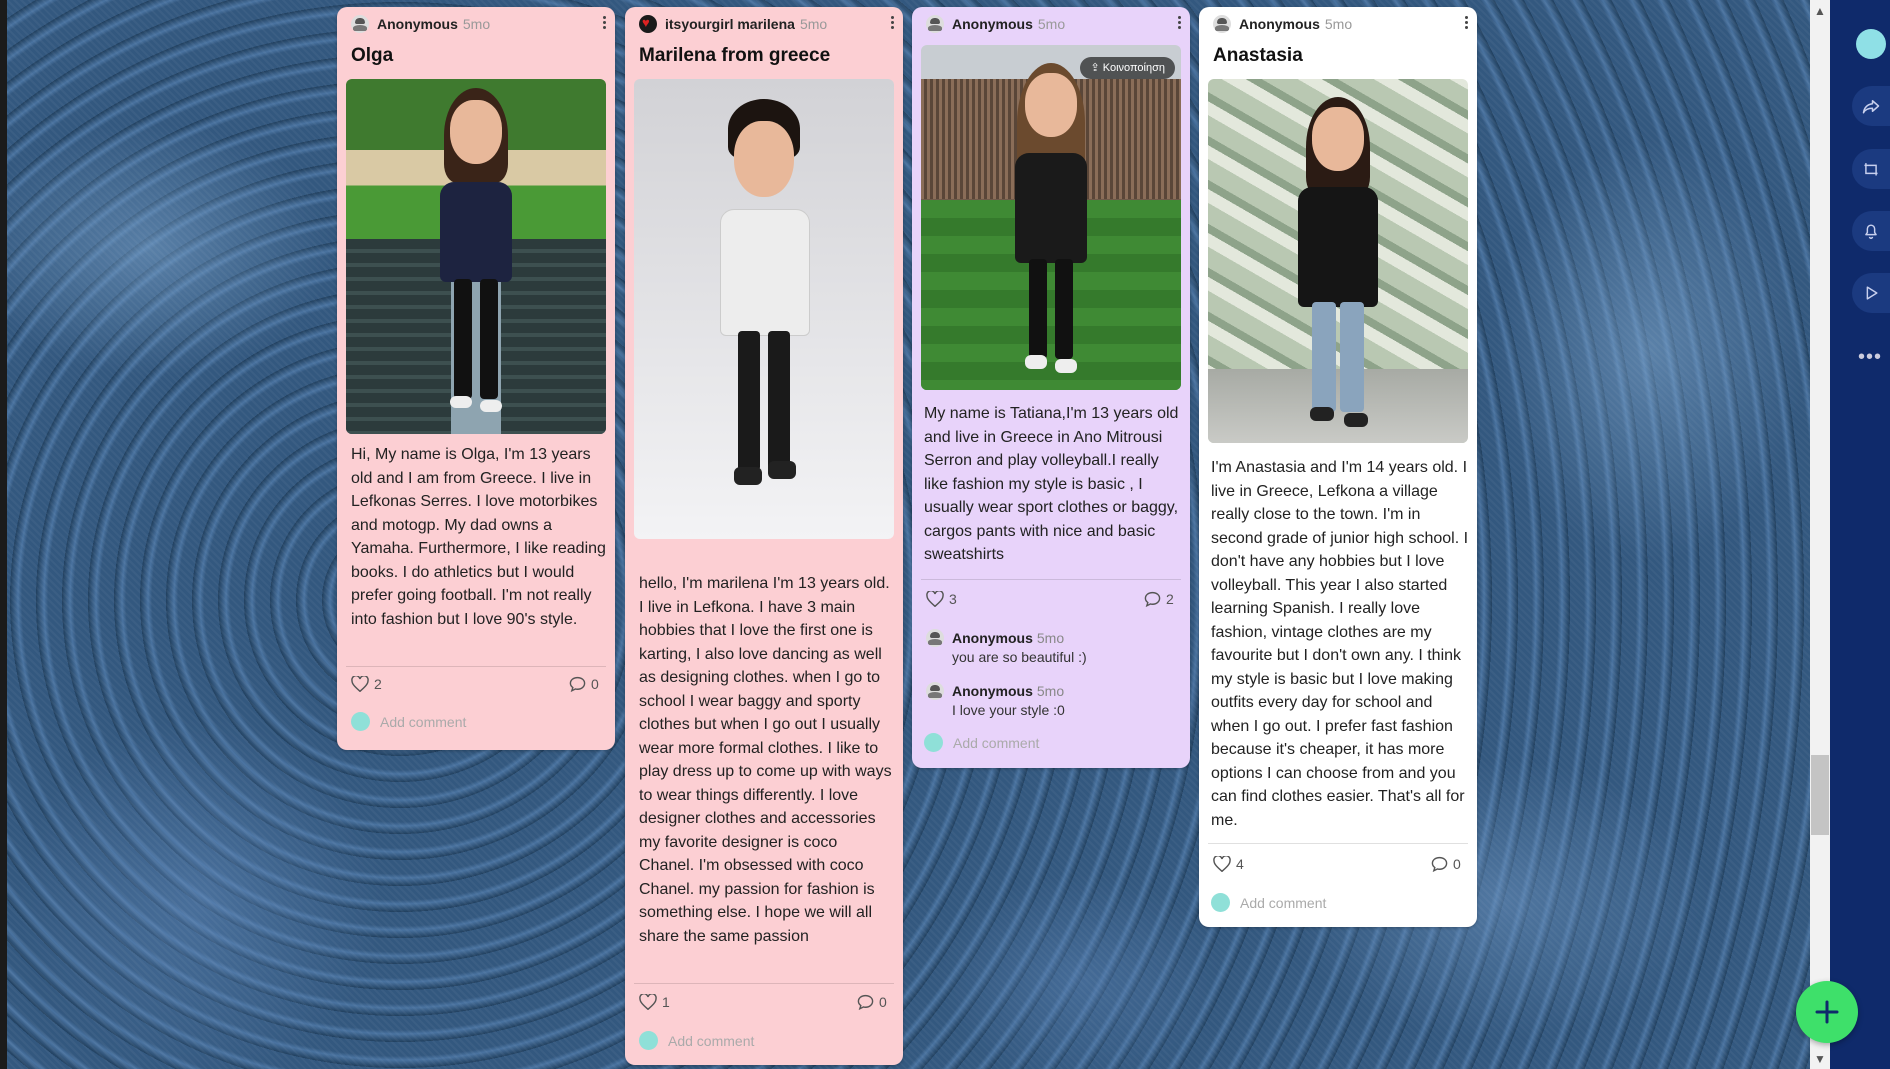 The height and width of the screenshot is (1069, 1890). Describe the element at coordinates (1133, 68) in the screenshot. I see `share-label: Κοινοποίηση` at that location.